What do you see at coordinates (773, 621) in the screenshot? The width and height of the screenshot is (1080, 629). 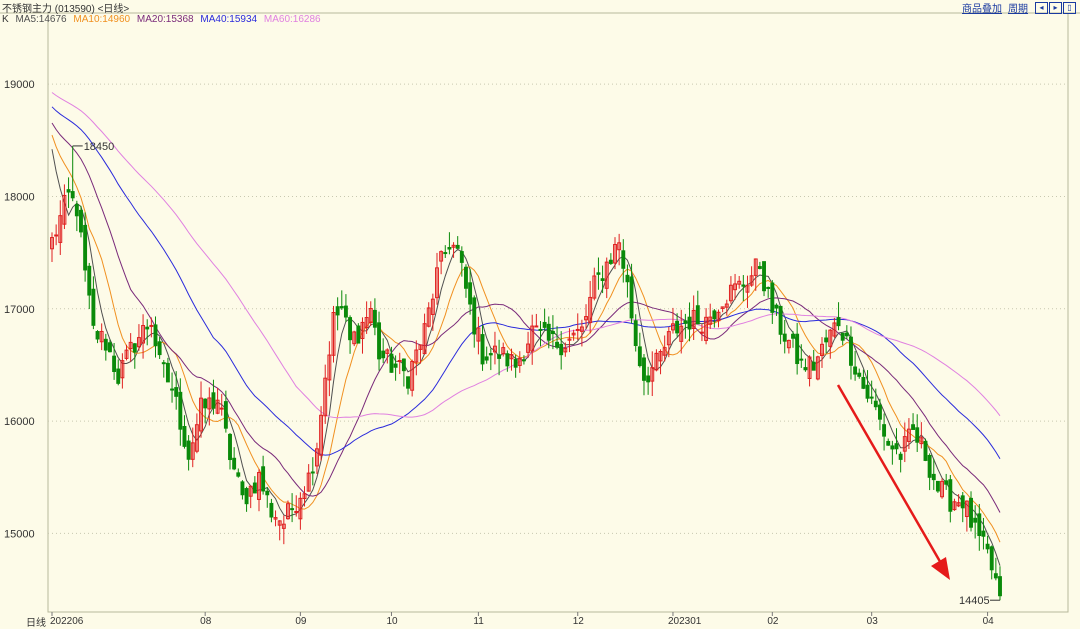 I see `x-tick-label: 02` at bounding box center [773, 621].